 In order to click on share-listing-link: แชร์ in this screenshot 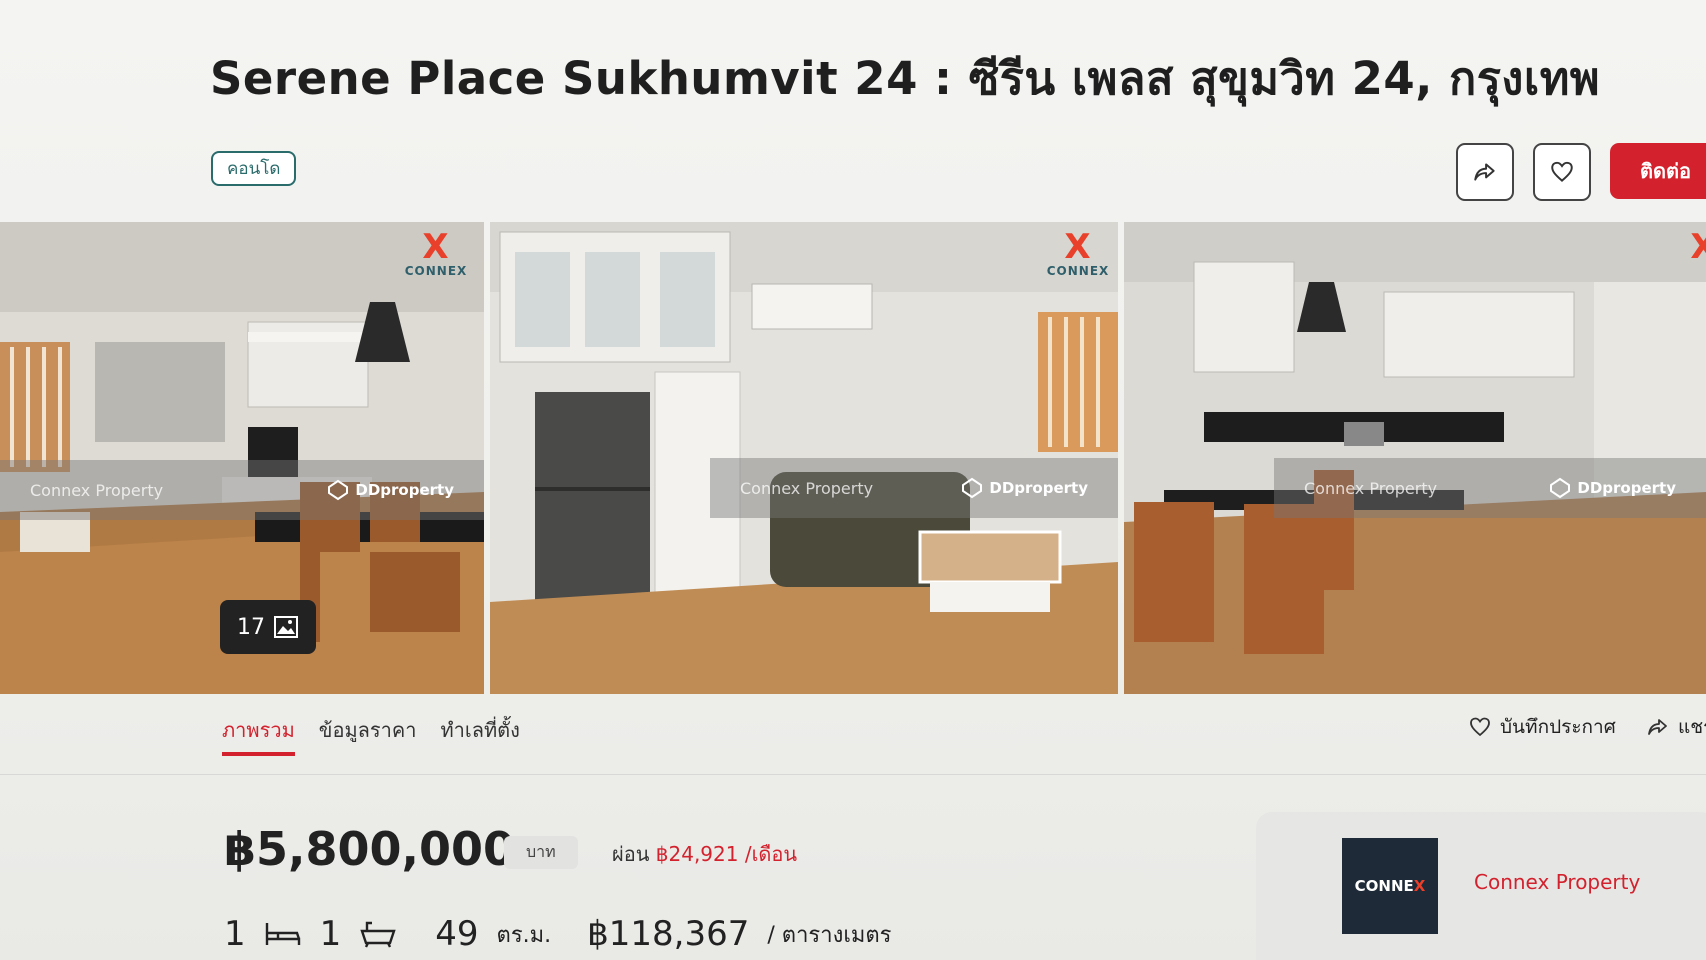, I will do `click(1676, 727)`.